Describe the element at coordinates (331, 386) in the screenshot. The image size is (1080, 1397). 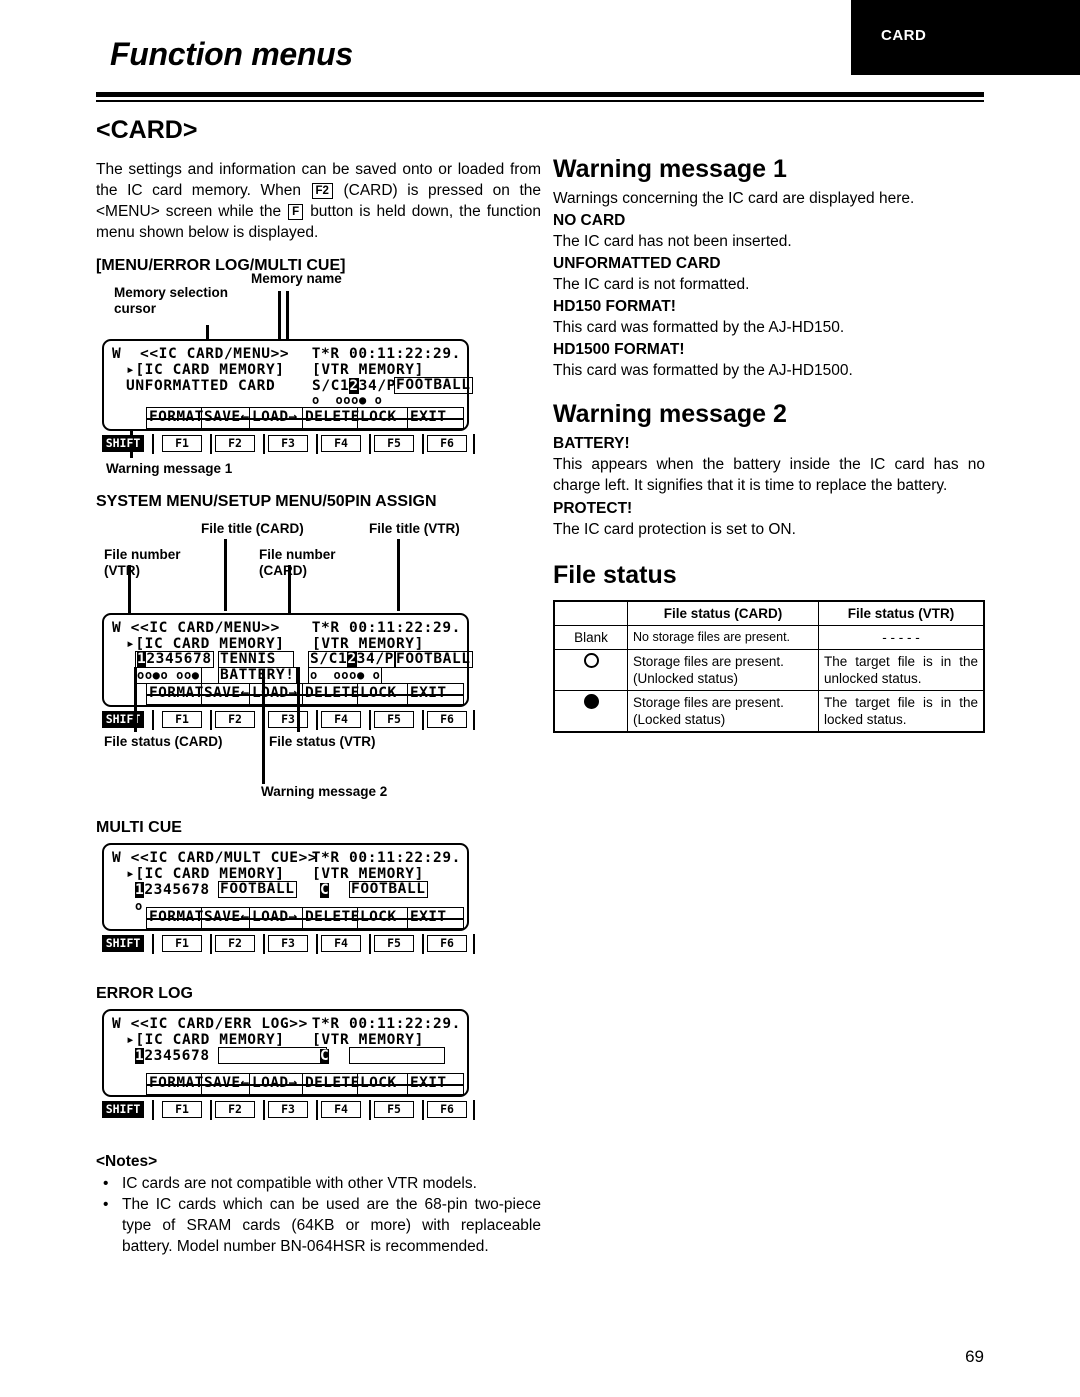
I see `lcd1-vtr-num-a: S/C1` at that location.